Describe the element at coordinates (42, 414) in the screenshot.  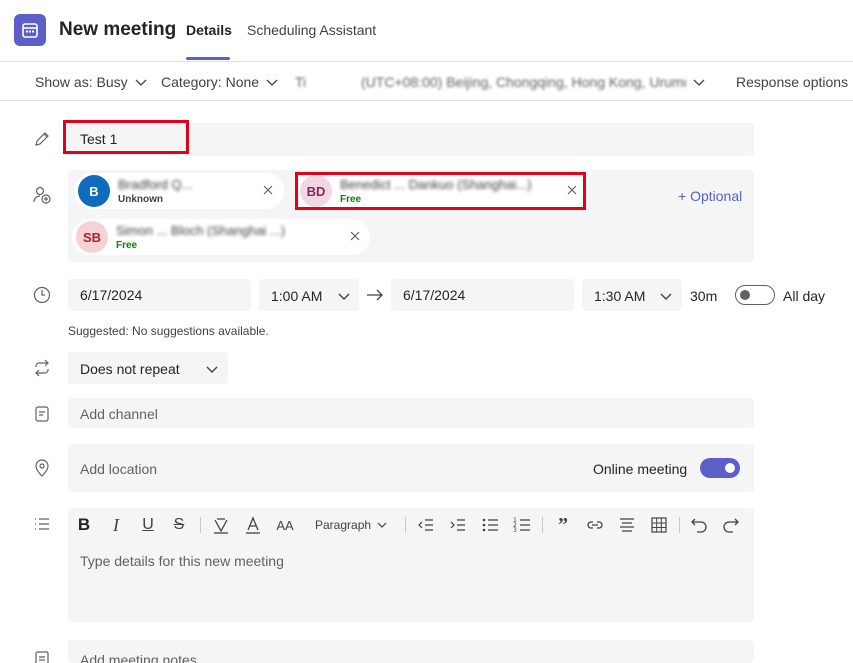
I see `channel-icon` at that location.